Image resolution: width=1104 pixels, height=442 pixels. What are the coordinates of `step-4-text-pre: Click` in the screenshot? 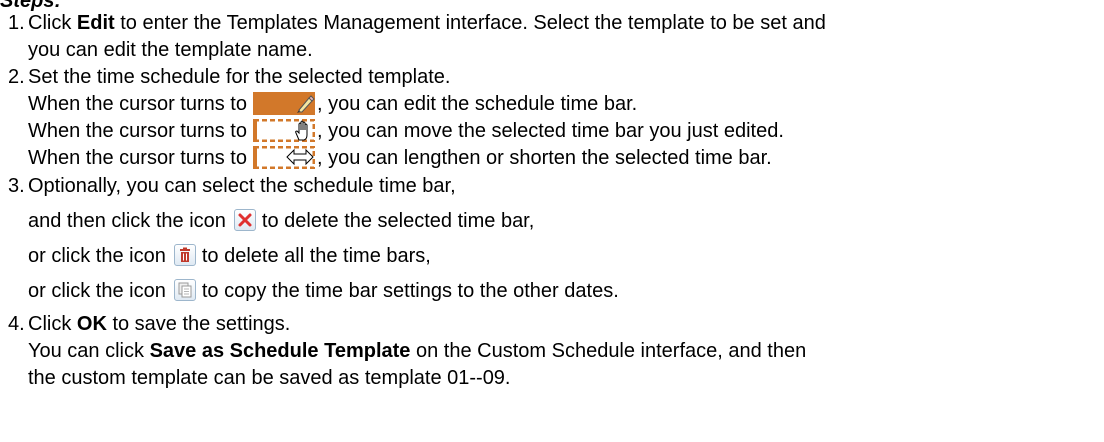 It's located at (52, 324).